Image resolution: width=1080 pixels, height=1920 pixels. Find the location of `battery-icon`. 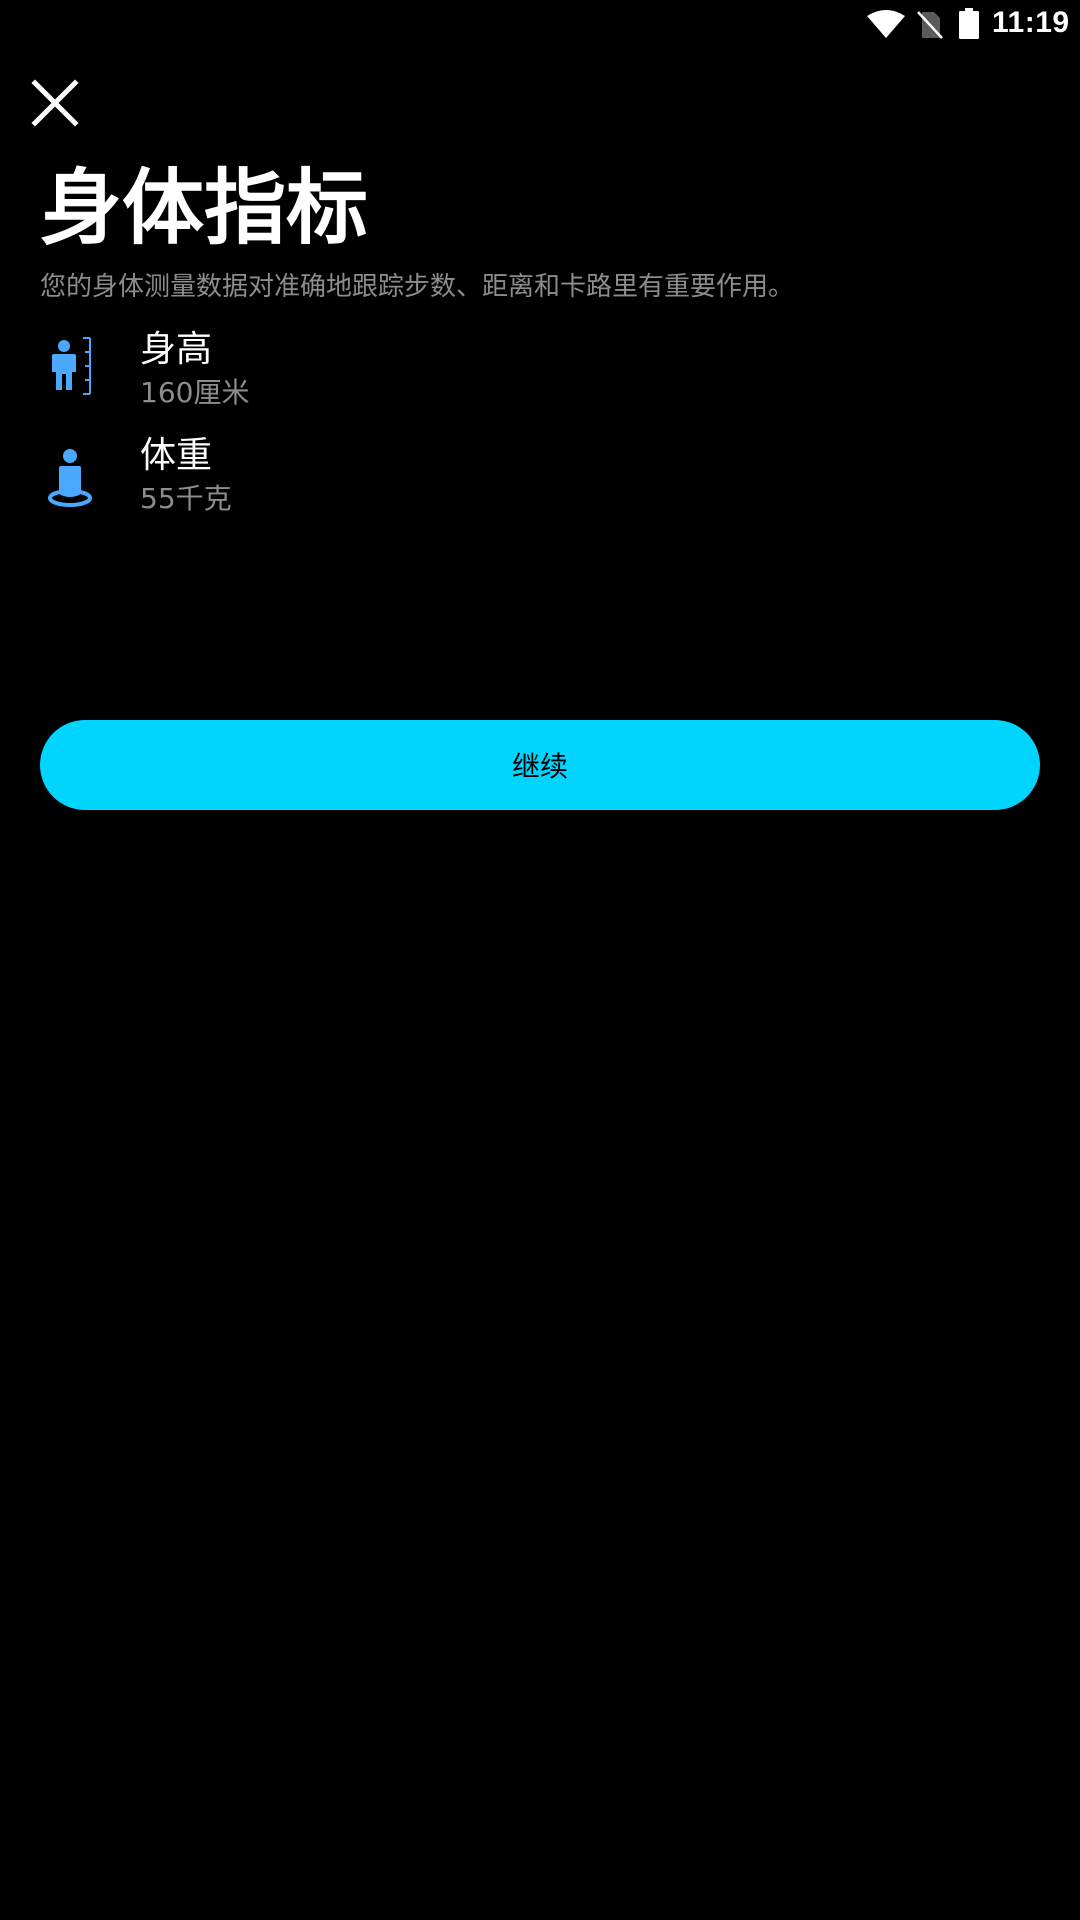

battery-icon is located at coordinates (969, 23).